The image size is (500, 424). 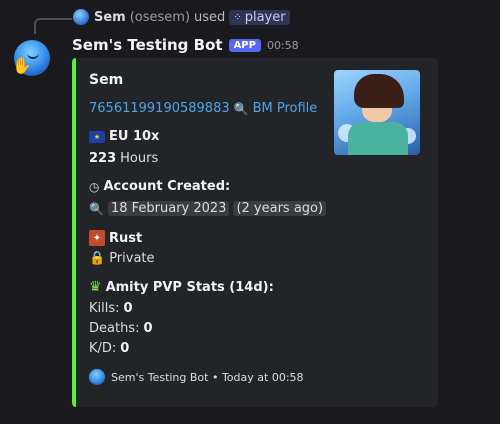 I want to click on server-name: EU 10x, so click(x=134, y=136).